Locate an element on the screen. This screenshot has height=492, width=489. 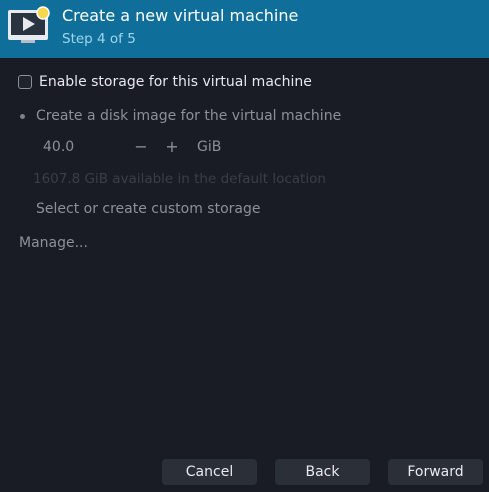
enable-storage-option: Enable storage for this virtual machine is located at coordinates (165, 82).